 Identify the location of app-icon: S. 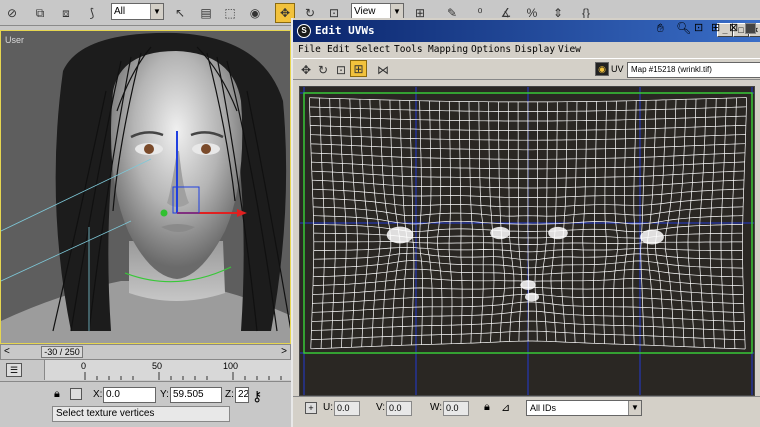
(304, 31).